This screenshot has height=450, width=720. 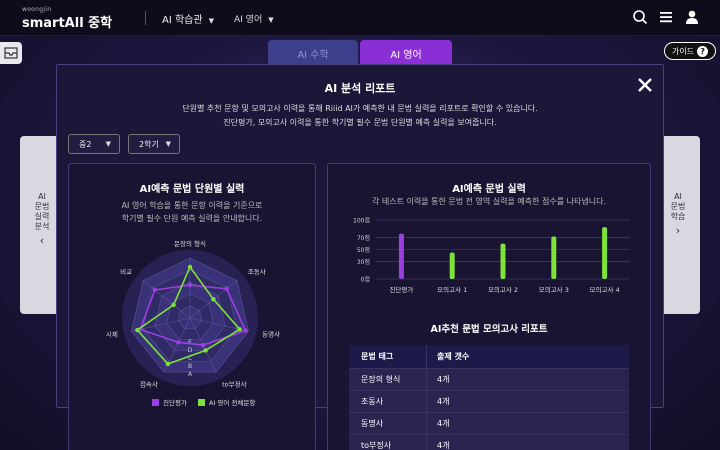 I want to click on table-row: 조동사 4개, so click(x=489, y=402).